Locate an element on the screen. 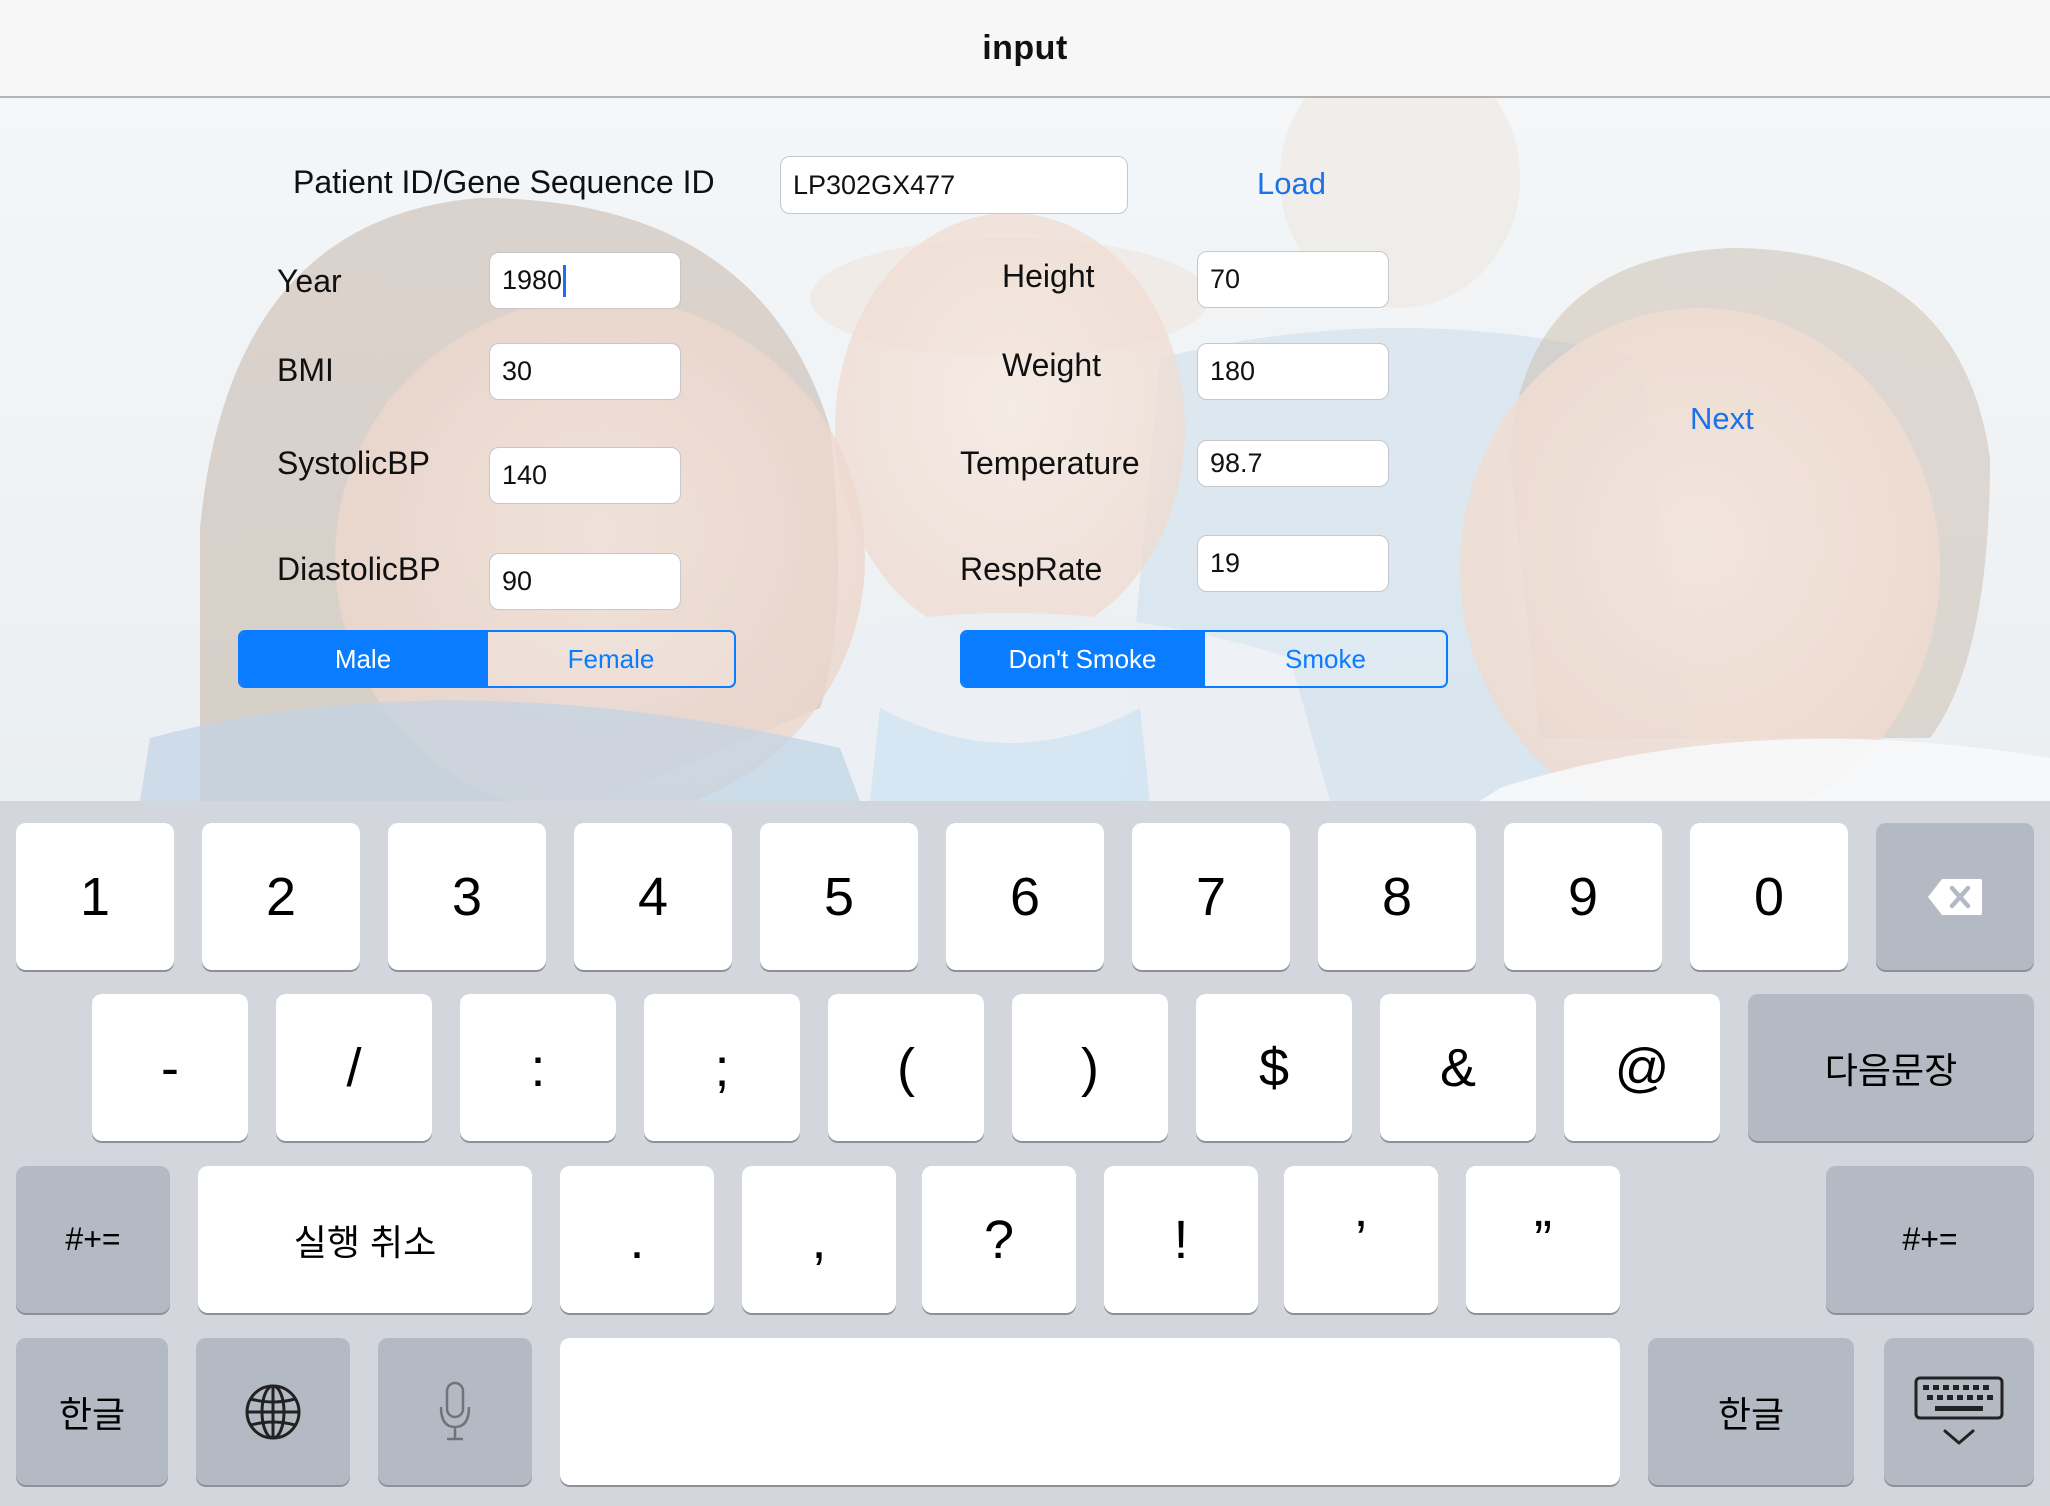 The image size is (2050, 1506). keyboard-dismiss-icon is located at coordinates (1959, 1410).